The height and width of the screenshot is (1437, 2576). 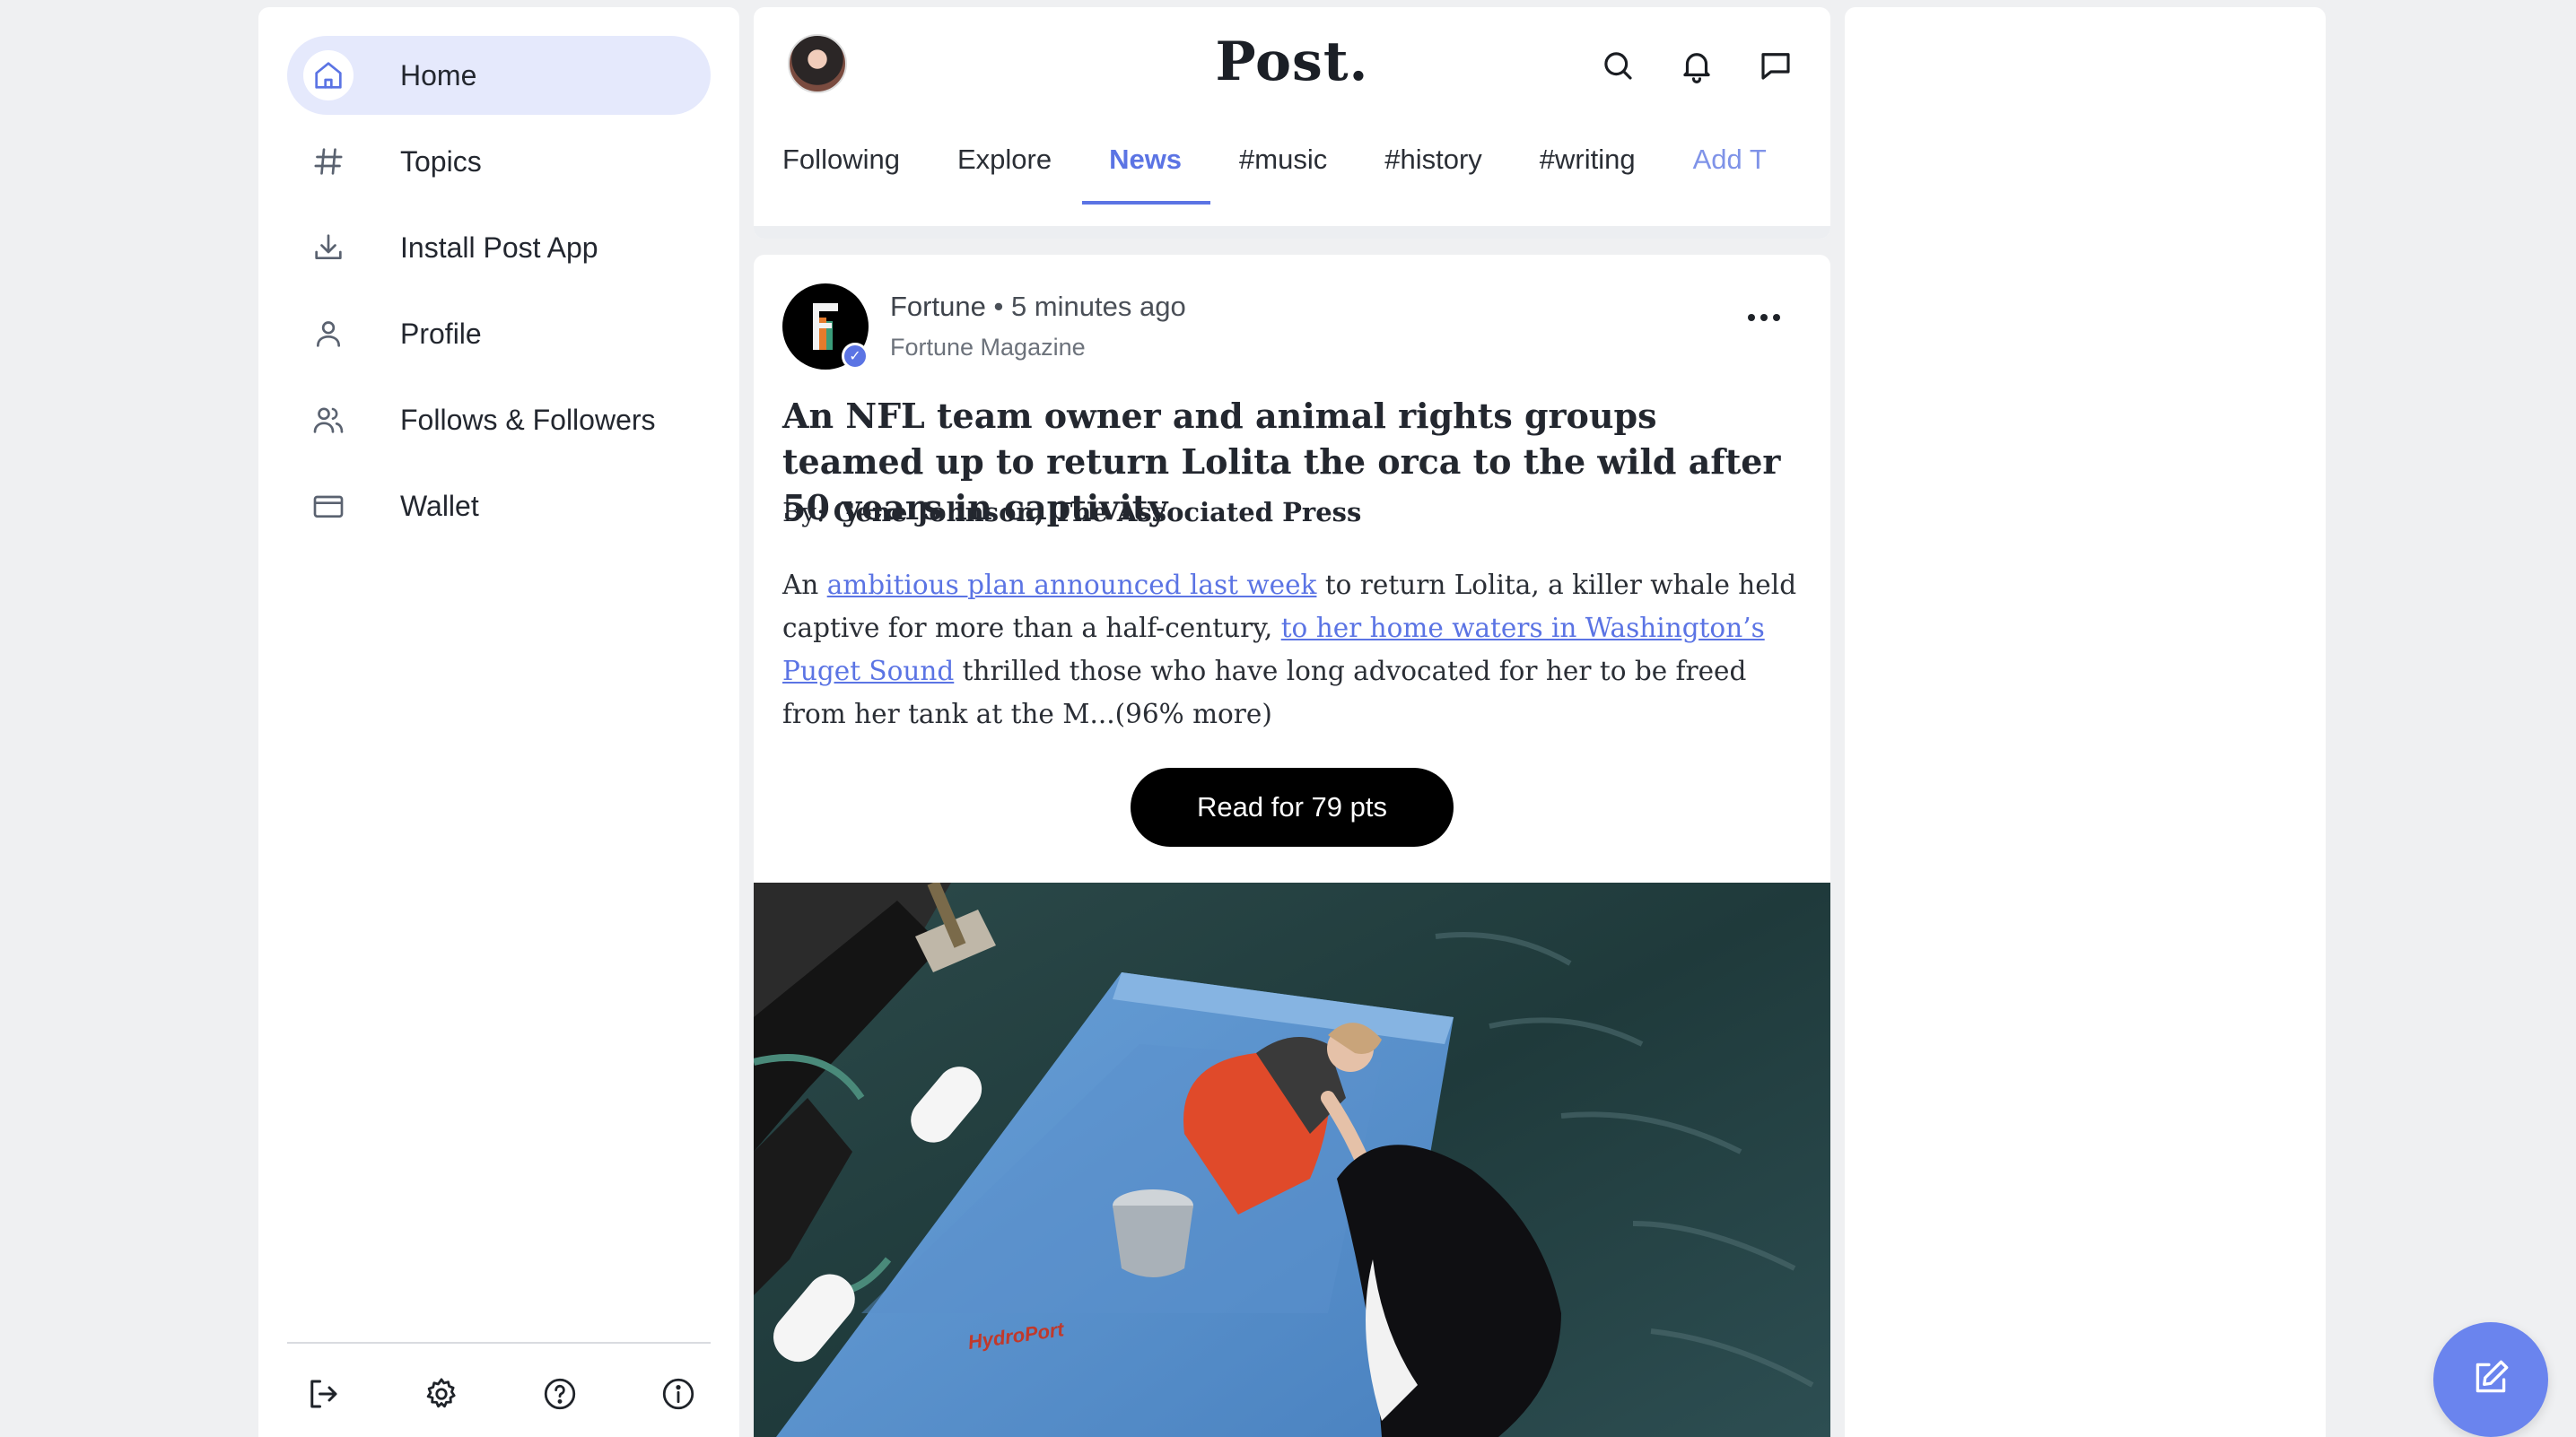 What do you see at coordinates (1098, 306) in the screenshot?
I see `post-timestamp: 5 minutes ago` at bounding box center [1098, 306].